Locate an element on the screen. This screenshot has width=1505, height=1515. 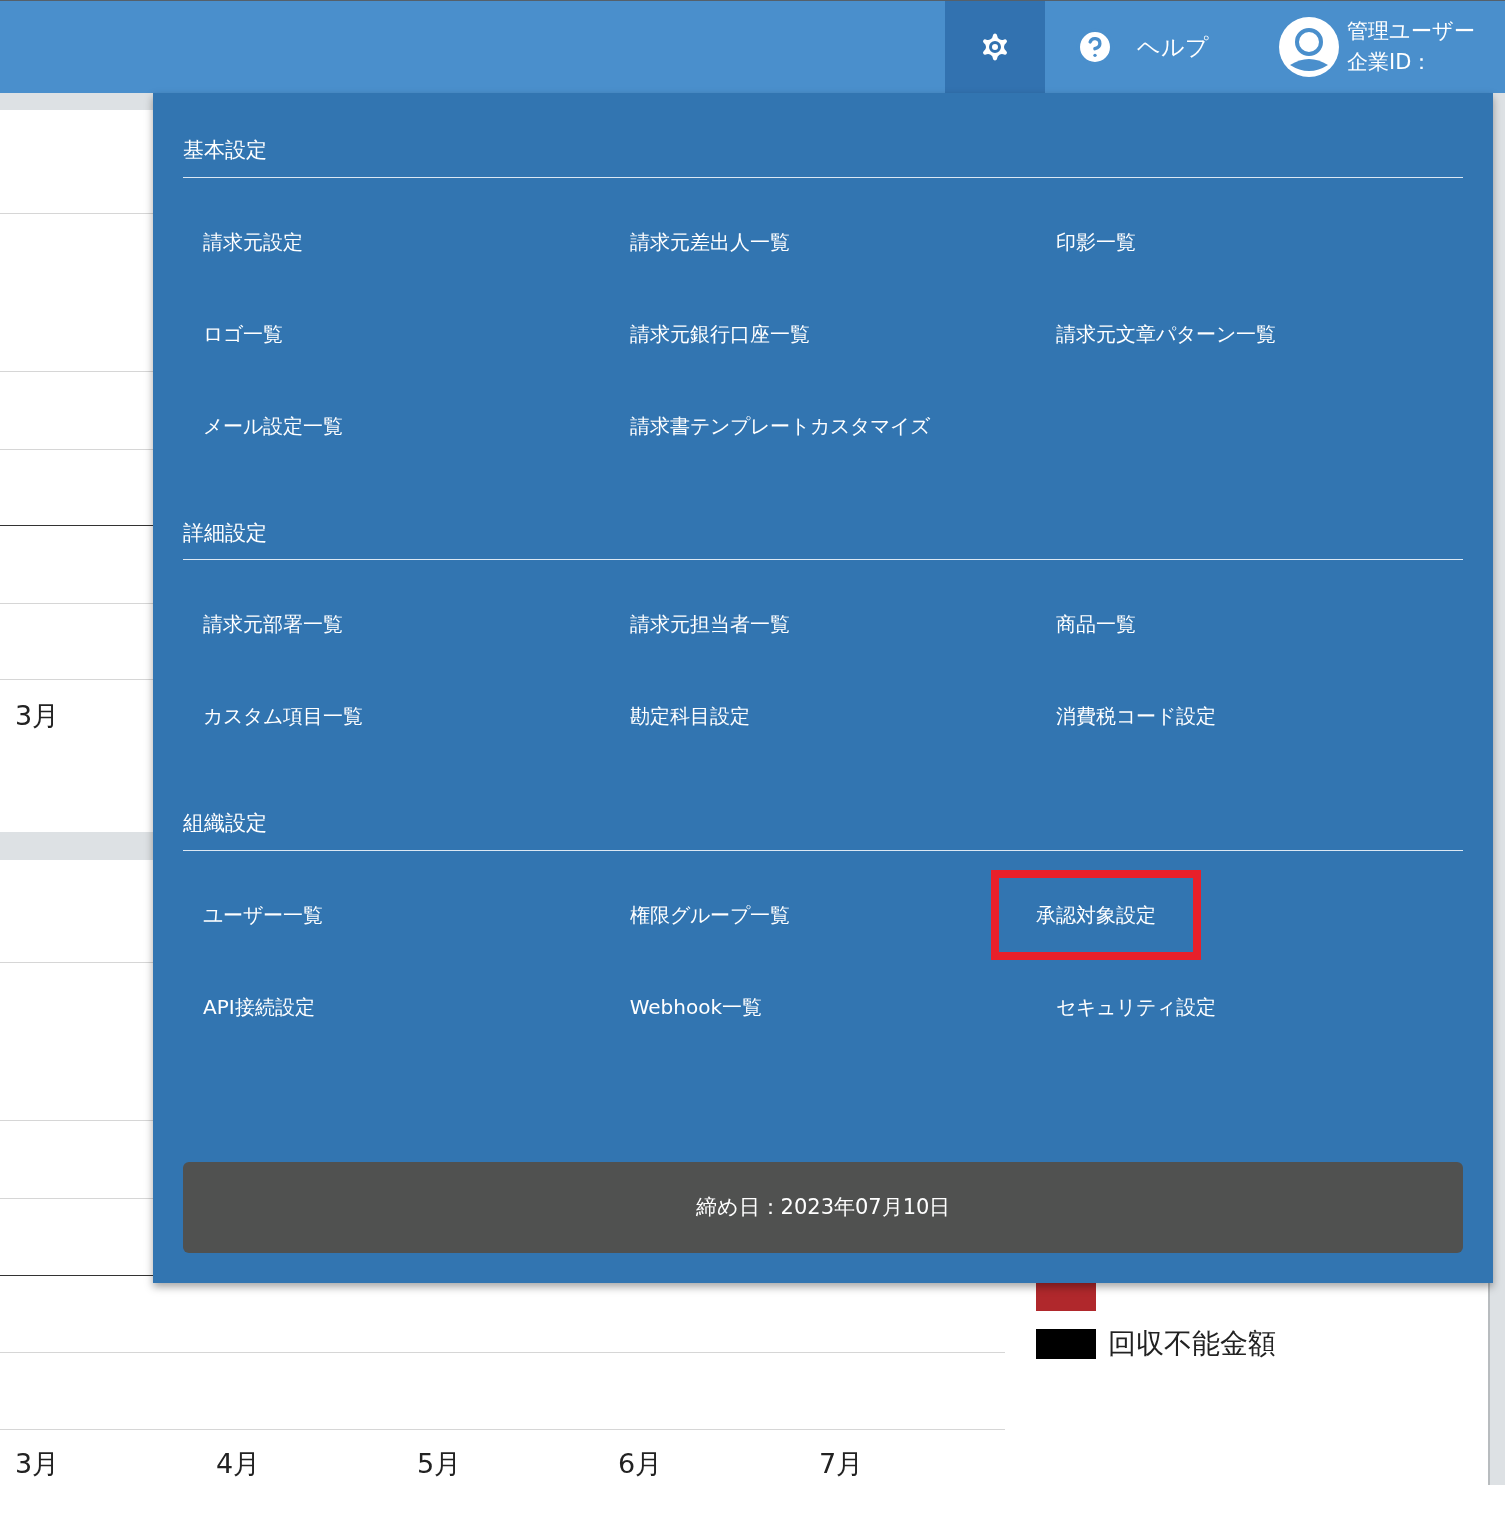
section-heading: 組織設定 is located at coordinates (225, 823).